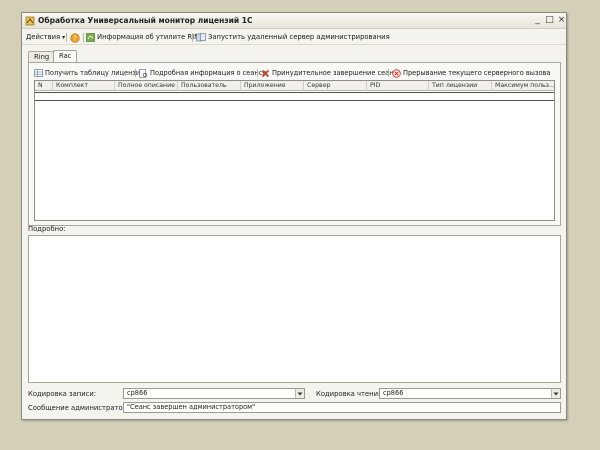  Describe the element at coordinates (272, 86) in the screenshot. I see `column-header-application: Приложение` at that location.